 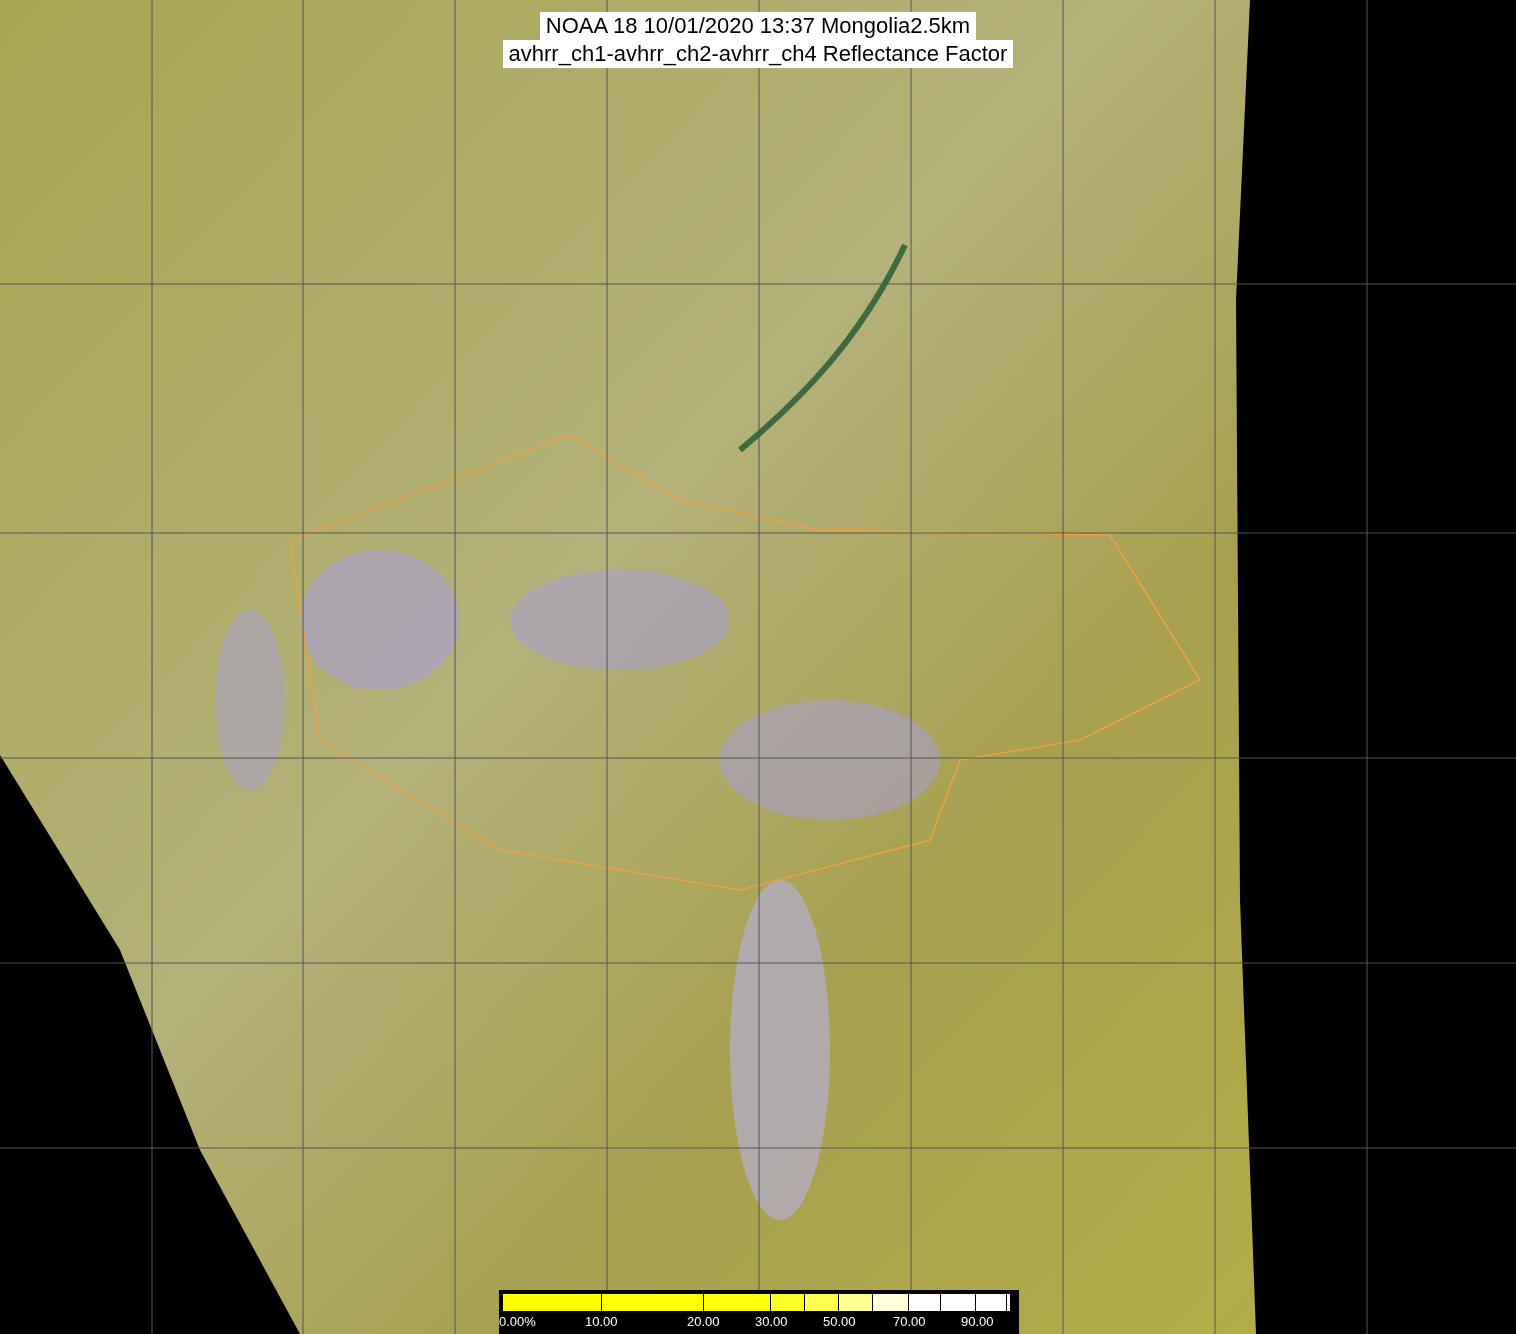 What do you see at coordinates (977, 1322) in the screenshot?
I see `scale-label: 90.00` at bounding box center [977, 1322].